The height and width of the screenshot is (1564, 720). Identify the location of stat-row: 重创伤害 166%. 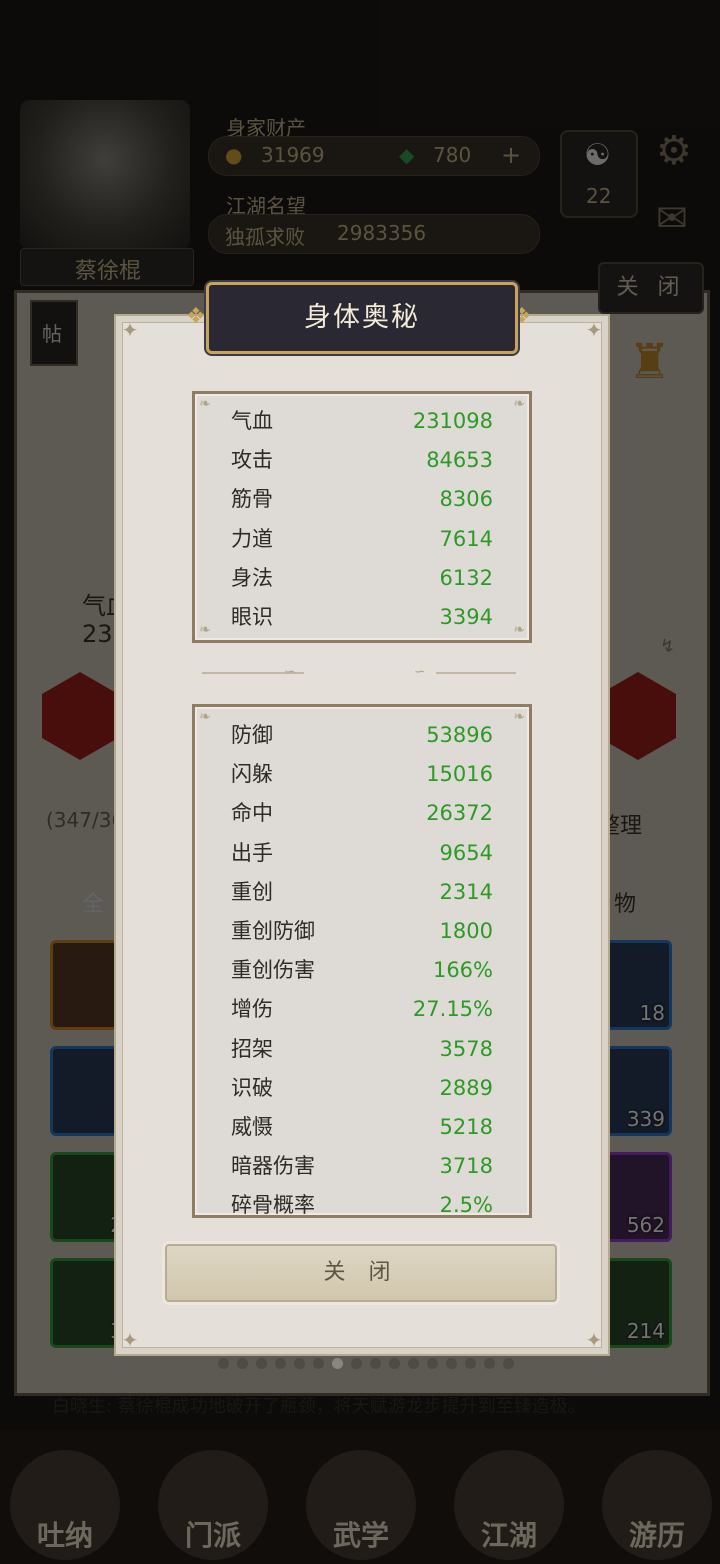
(362, 970).